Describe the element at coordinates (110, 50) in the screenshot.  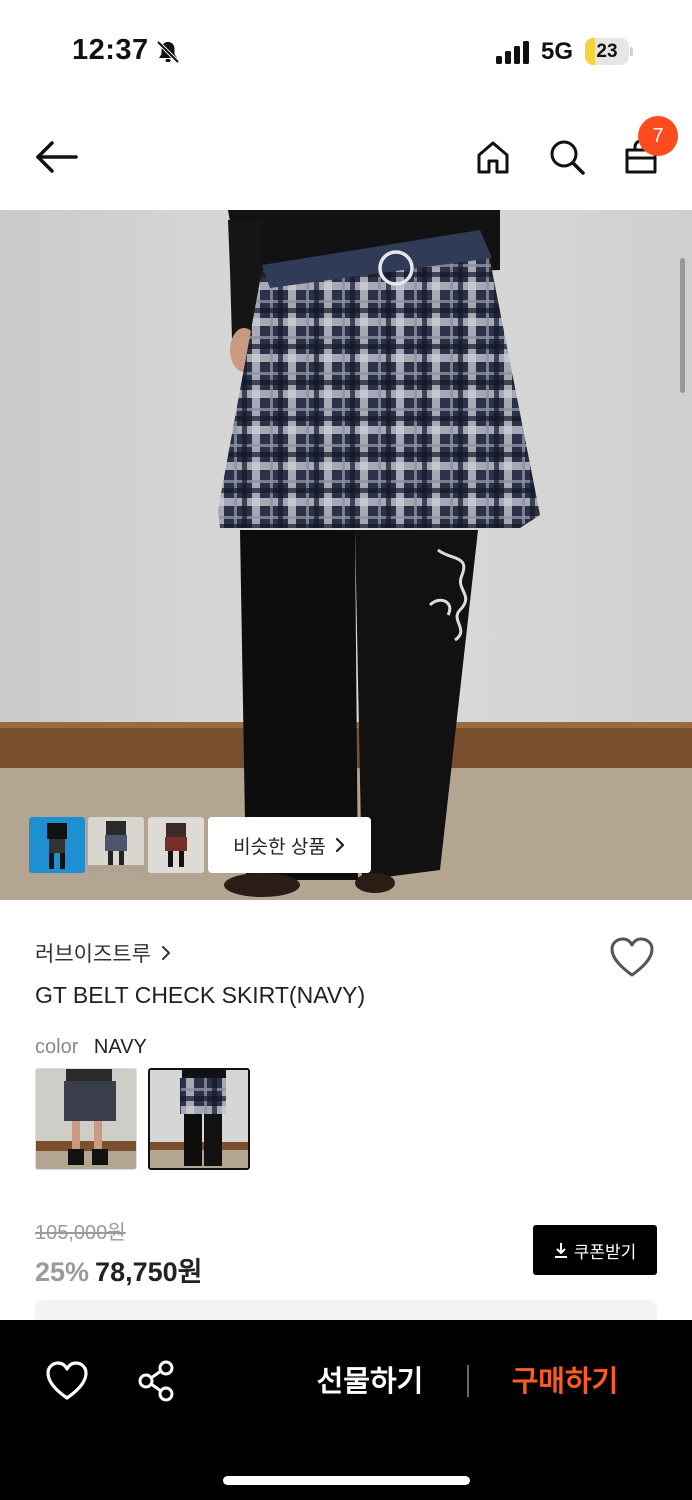
I see `status-time: 12:37` at that location.